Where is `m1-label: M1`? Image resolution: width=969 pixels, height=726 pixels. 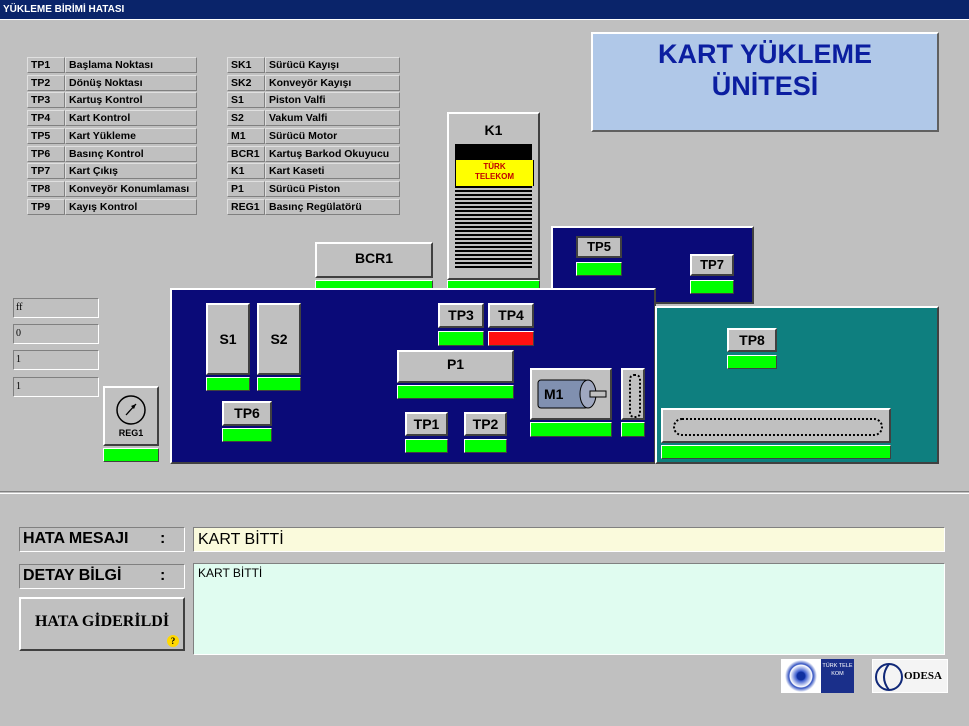 m1-label: M1 is located at coordinates (554, 394).